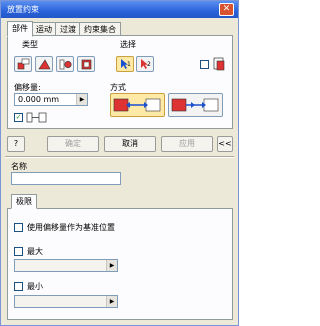  What do you see at coordinates (100, 29) in the screenshot?
I see `tab-constraint-set: 约束集合` at bounding box center [100, 29].